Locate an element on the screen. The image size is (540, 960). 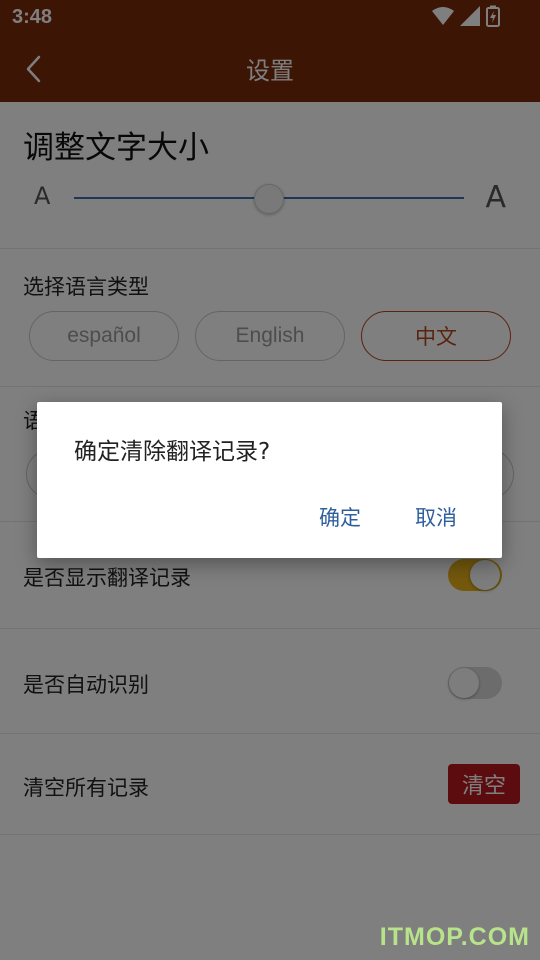
confirm-button: 确定 is located at coordinates (340, 517).